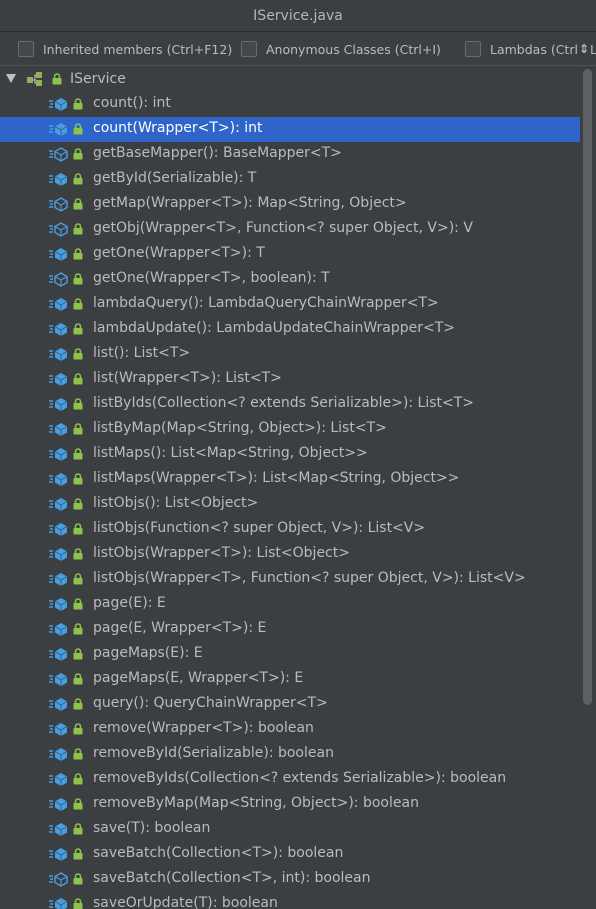 The width and height of the screenshot is (596, 909). What do you see at coordinates (178, 128) in the screenshot?
I see `method-signature: count(Wrapper<T>): int` at bounding box center [178, 128].